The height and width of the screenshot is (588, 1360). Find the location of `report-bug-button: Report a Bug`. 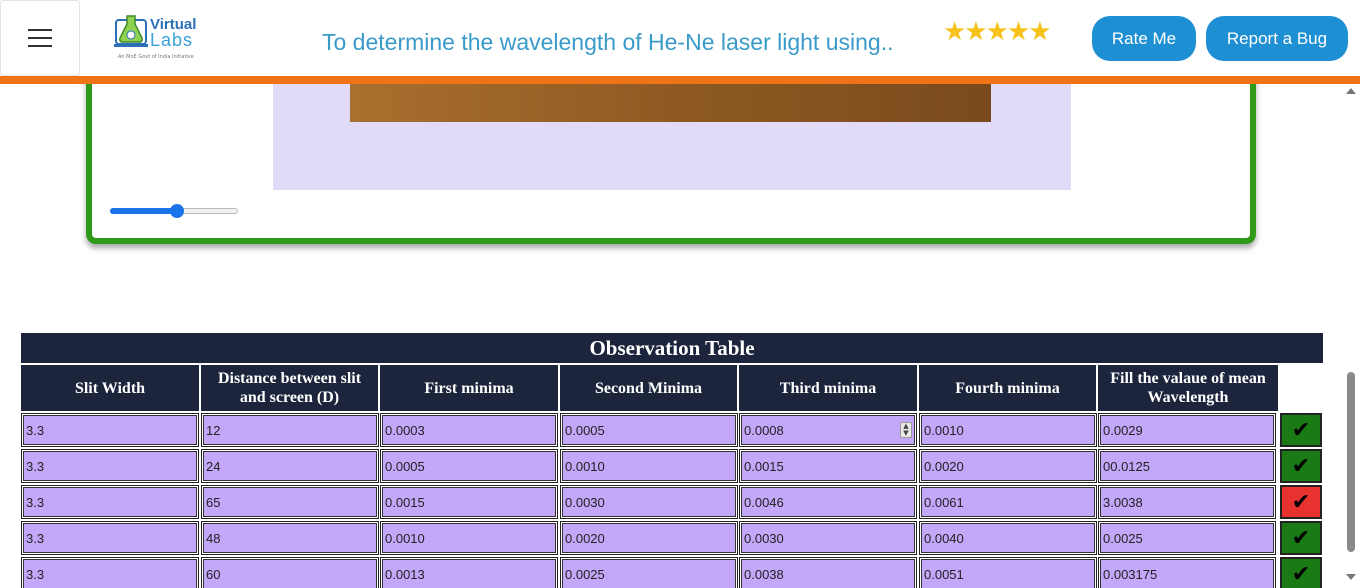

report-bug-button: Report a Bug is located at coordinates (1277, 38).